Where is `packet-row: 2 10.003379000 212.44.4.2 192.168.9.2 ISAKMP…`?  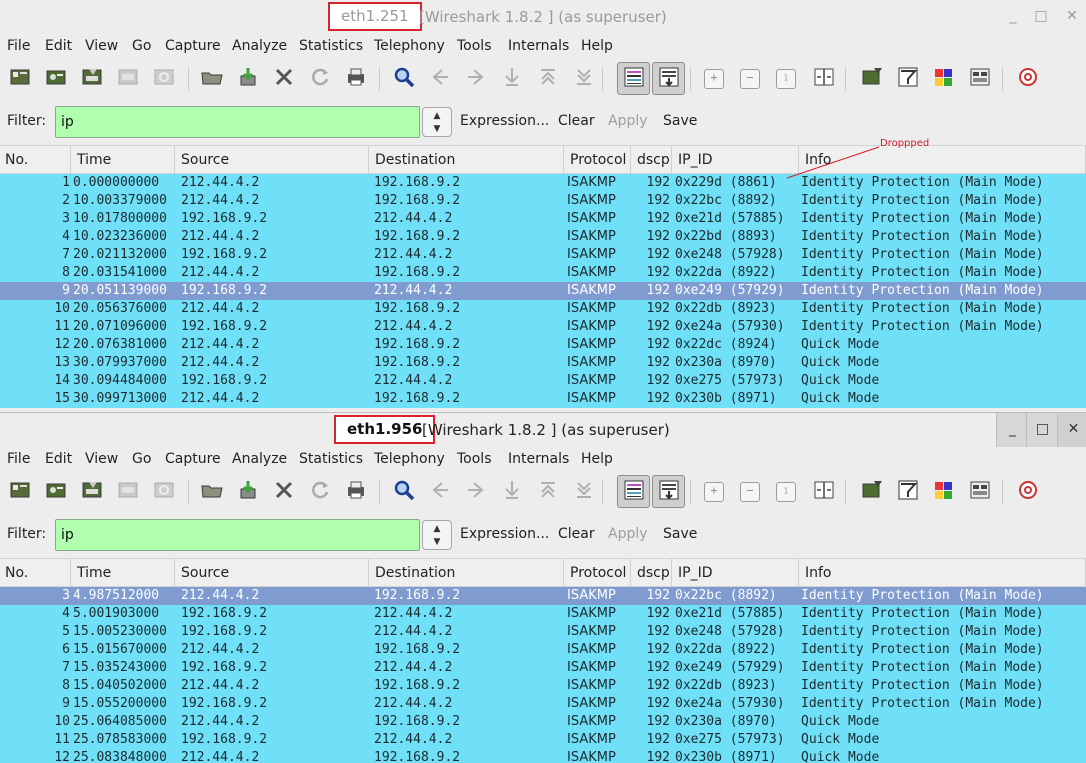 packet-row: 2 10.003379000 212.44.4.2 192.168.9.2 ISAKMP… is located at coordinates (543, 201).